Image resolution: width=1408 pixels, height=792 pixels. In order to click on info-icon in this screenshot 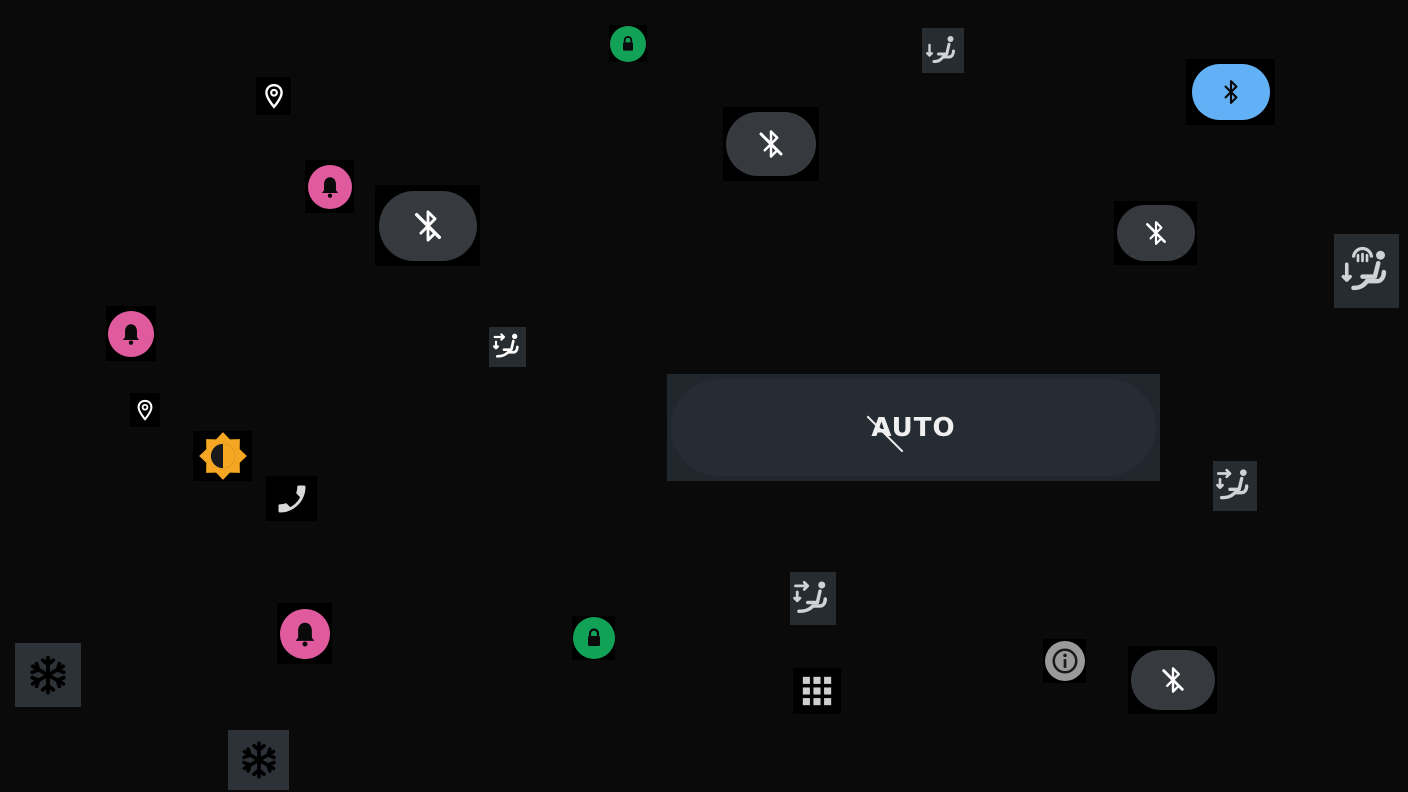, I will do `click(1065, 661)`.